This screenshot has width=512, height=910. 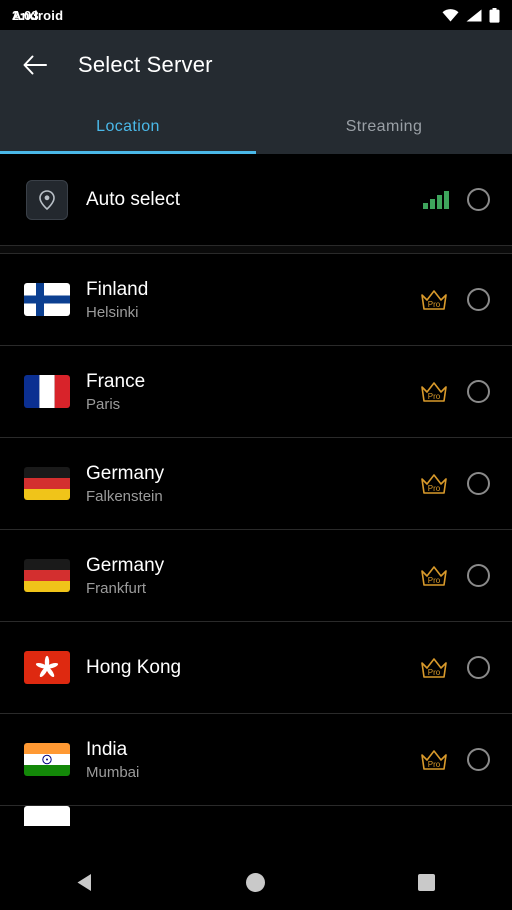 I want to click on nav-home-button, so click(x=256, y=882).